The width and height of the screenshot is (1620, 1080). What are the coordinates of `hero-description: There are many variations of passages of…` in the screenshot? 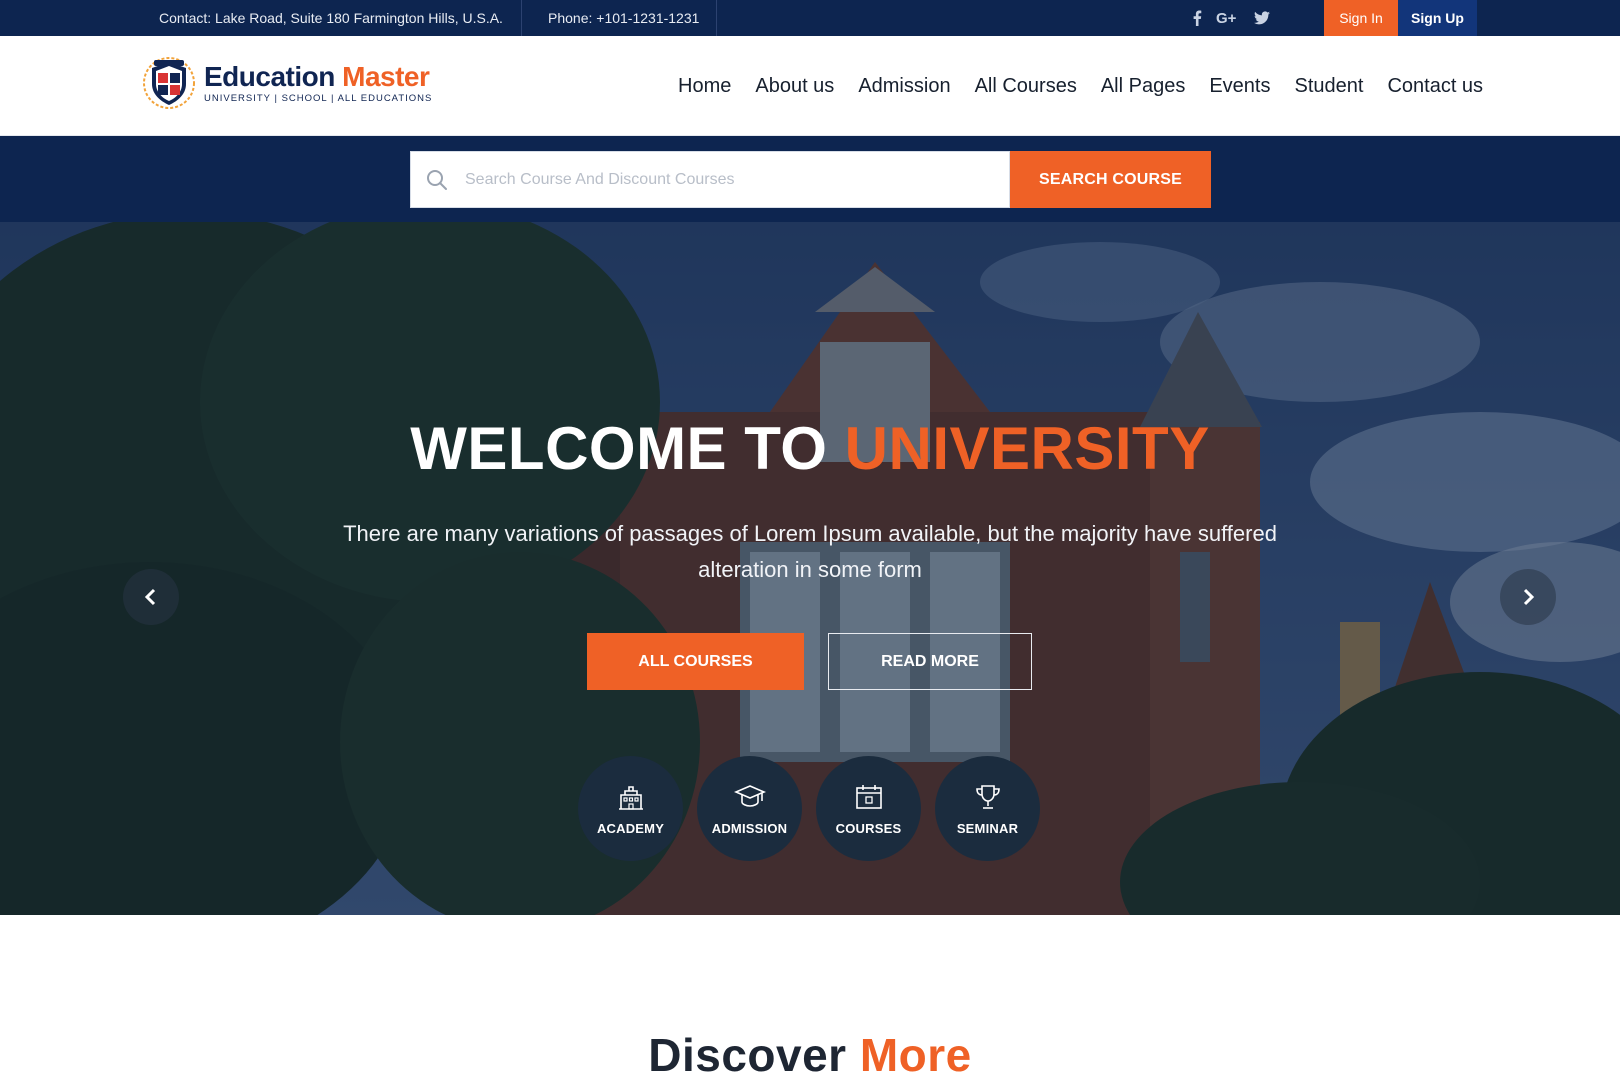 It's located at (810, 551).